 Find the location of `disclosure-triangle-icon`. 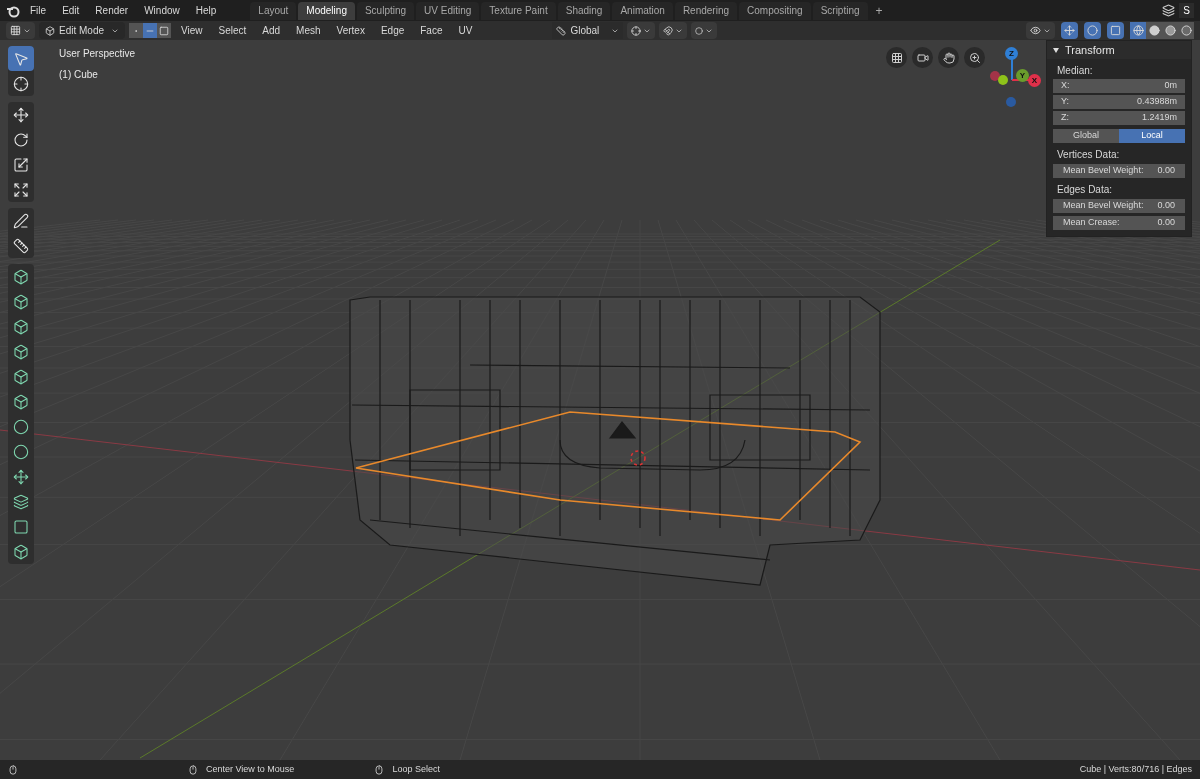

disclosure-triangle-icon is located at coordinates (1056, 50).